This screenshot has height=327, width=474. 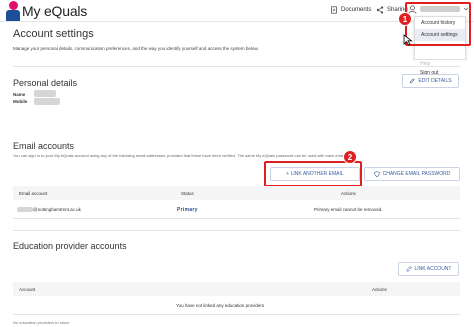 I want to click on documents-link: Documents, so click(x=350, y=10).